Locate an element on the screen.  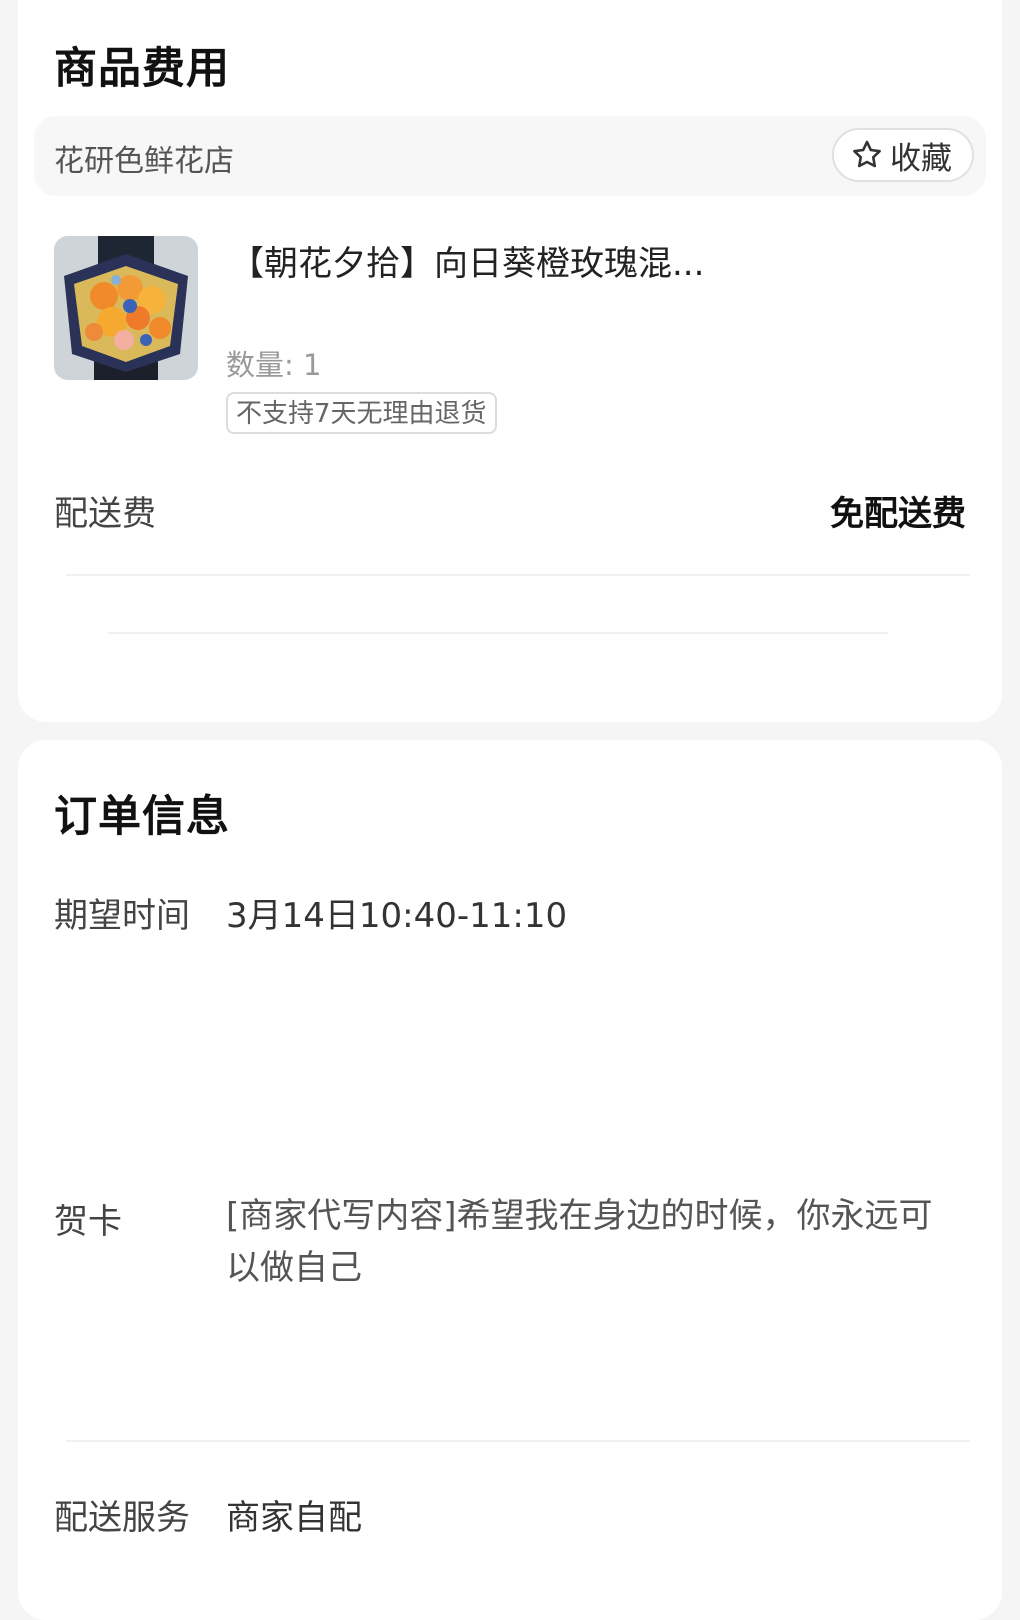
favorite-button: 收藏 is located at coordinates (903, 155).